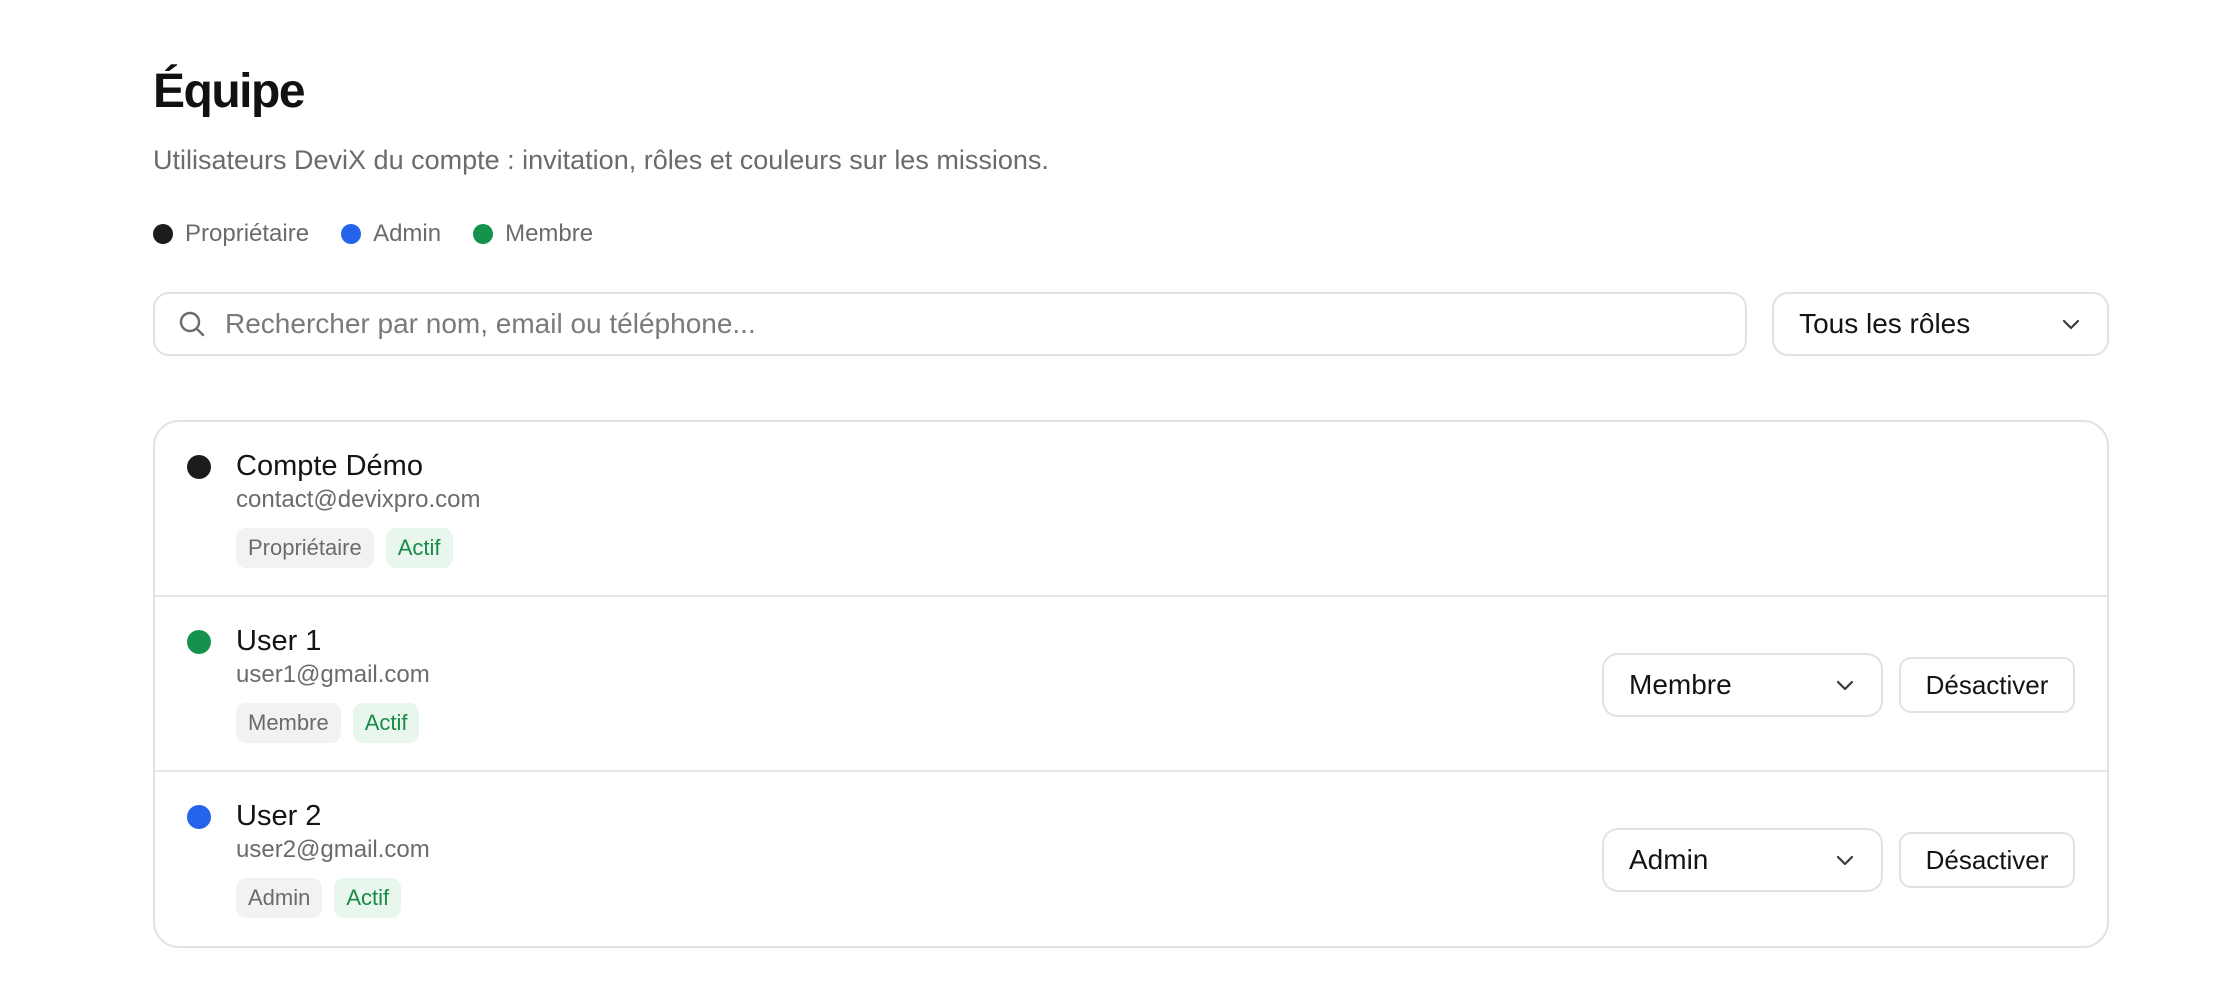 The height and width of the screenshot is (1006, 2234). I want to click on member-badges: Propriétaire Actif, so click(358, 548).